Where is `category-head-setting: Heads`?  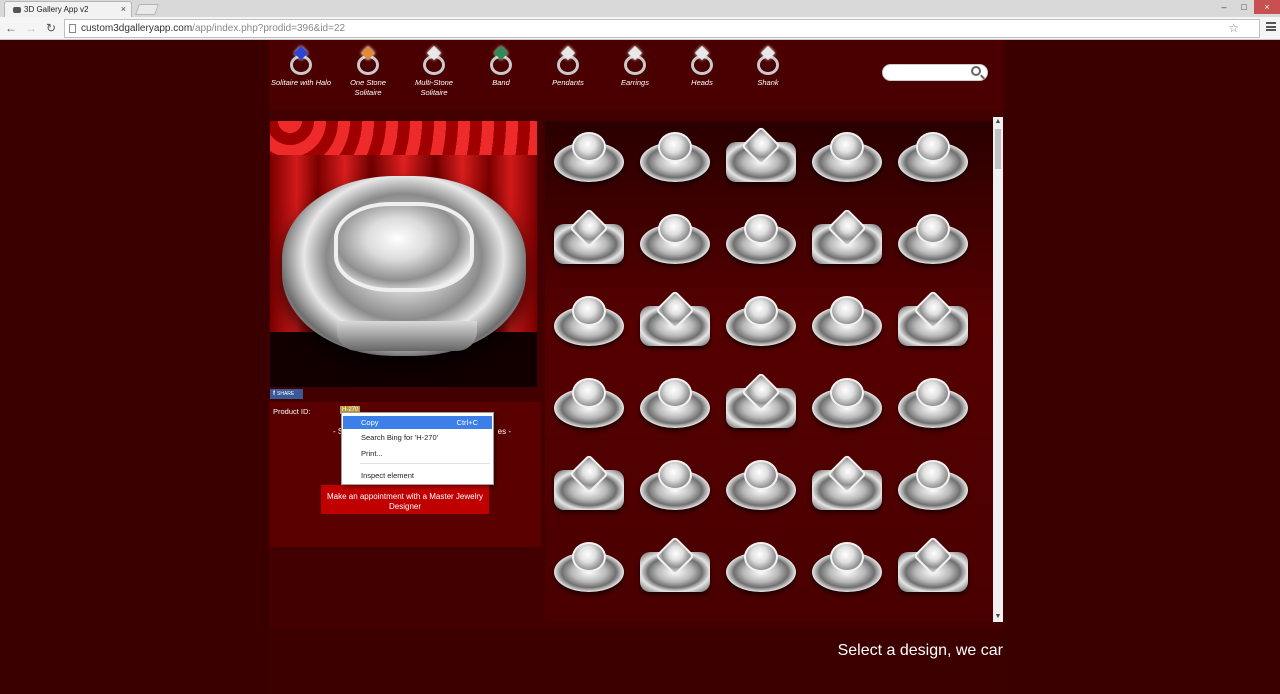 category-head-setting: Heads is located at coordinates (702, 66).